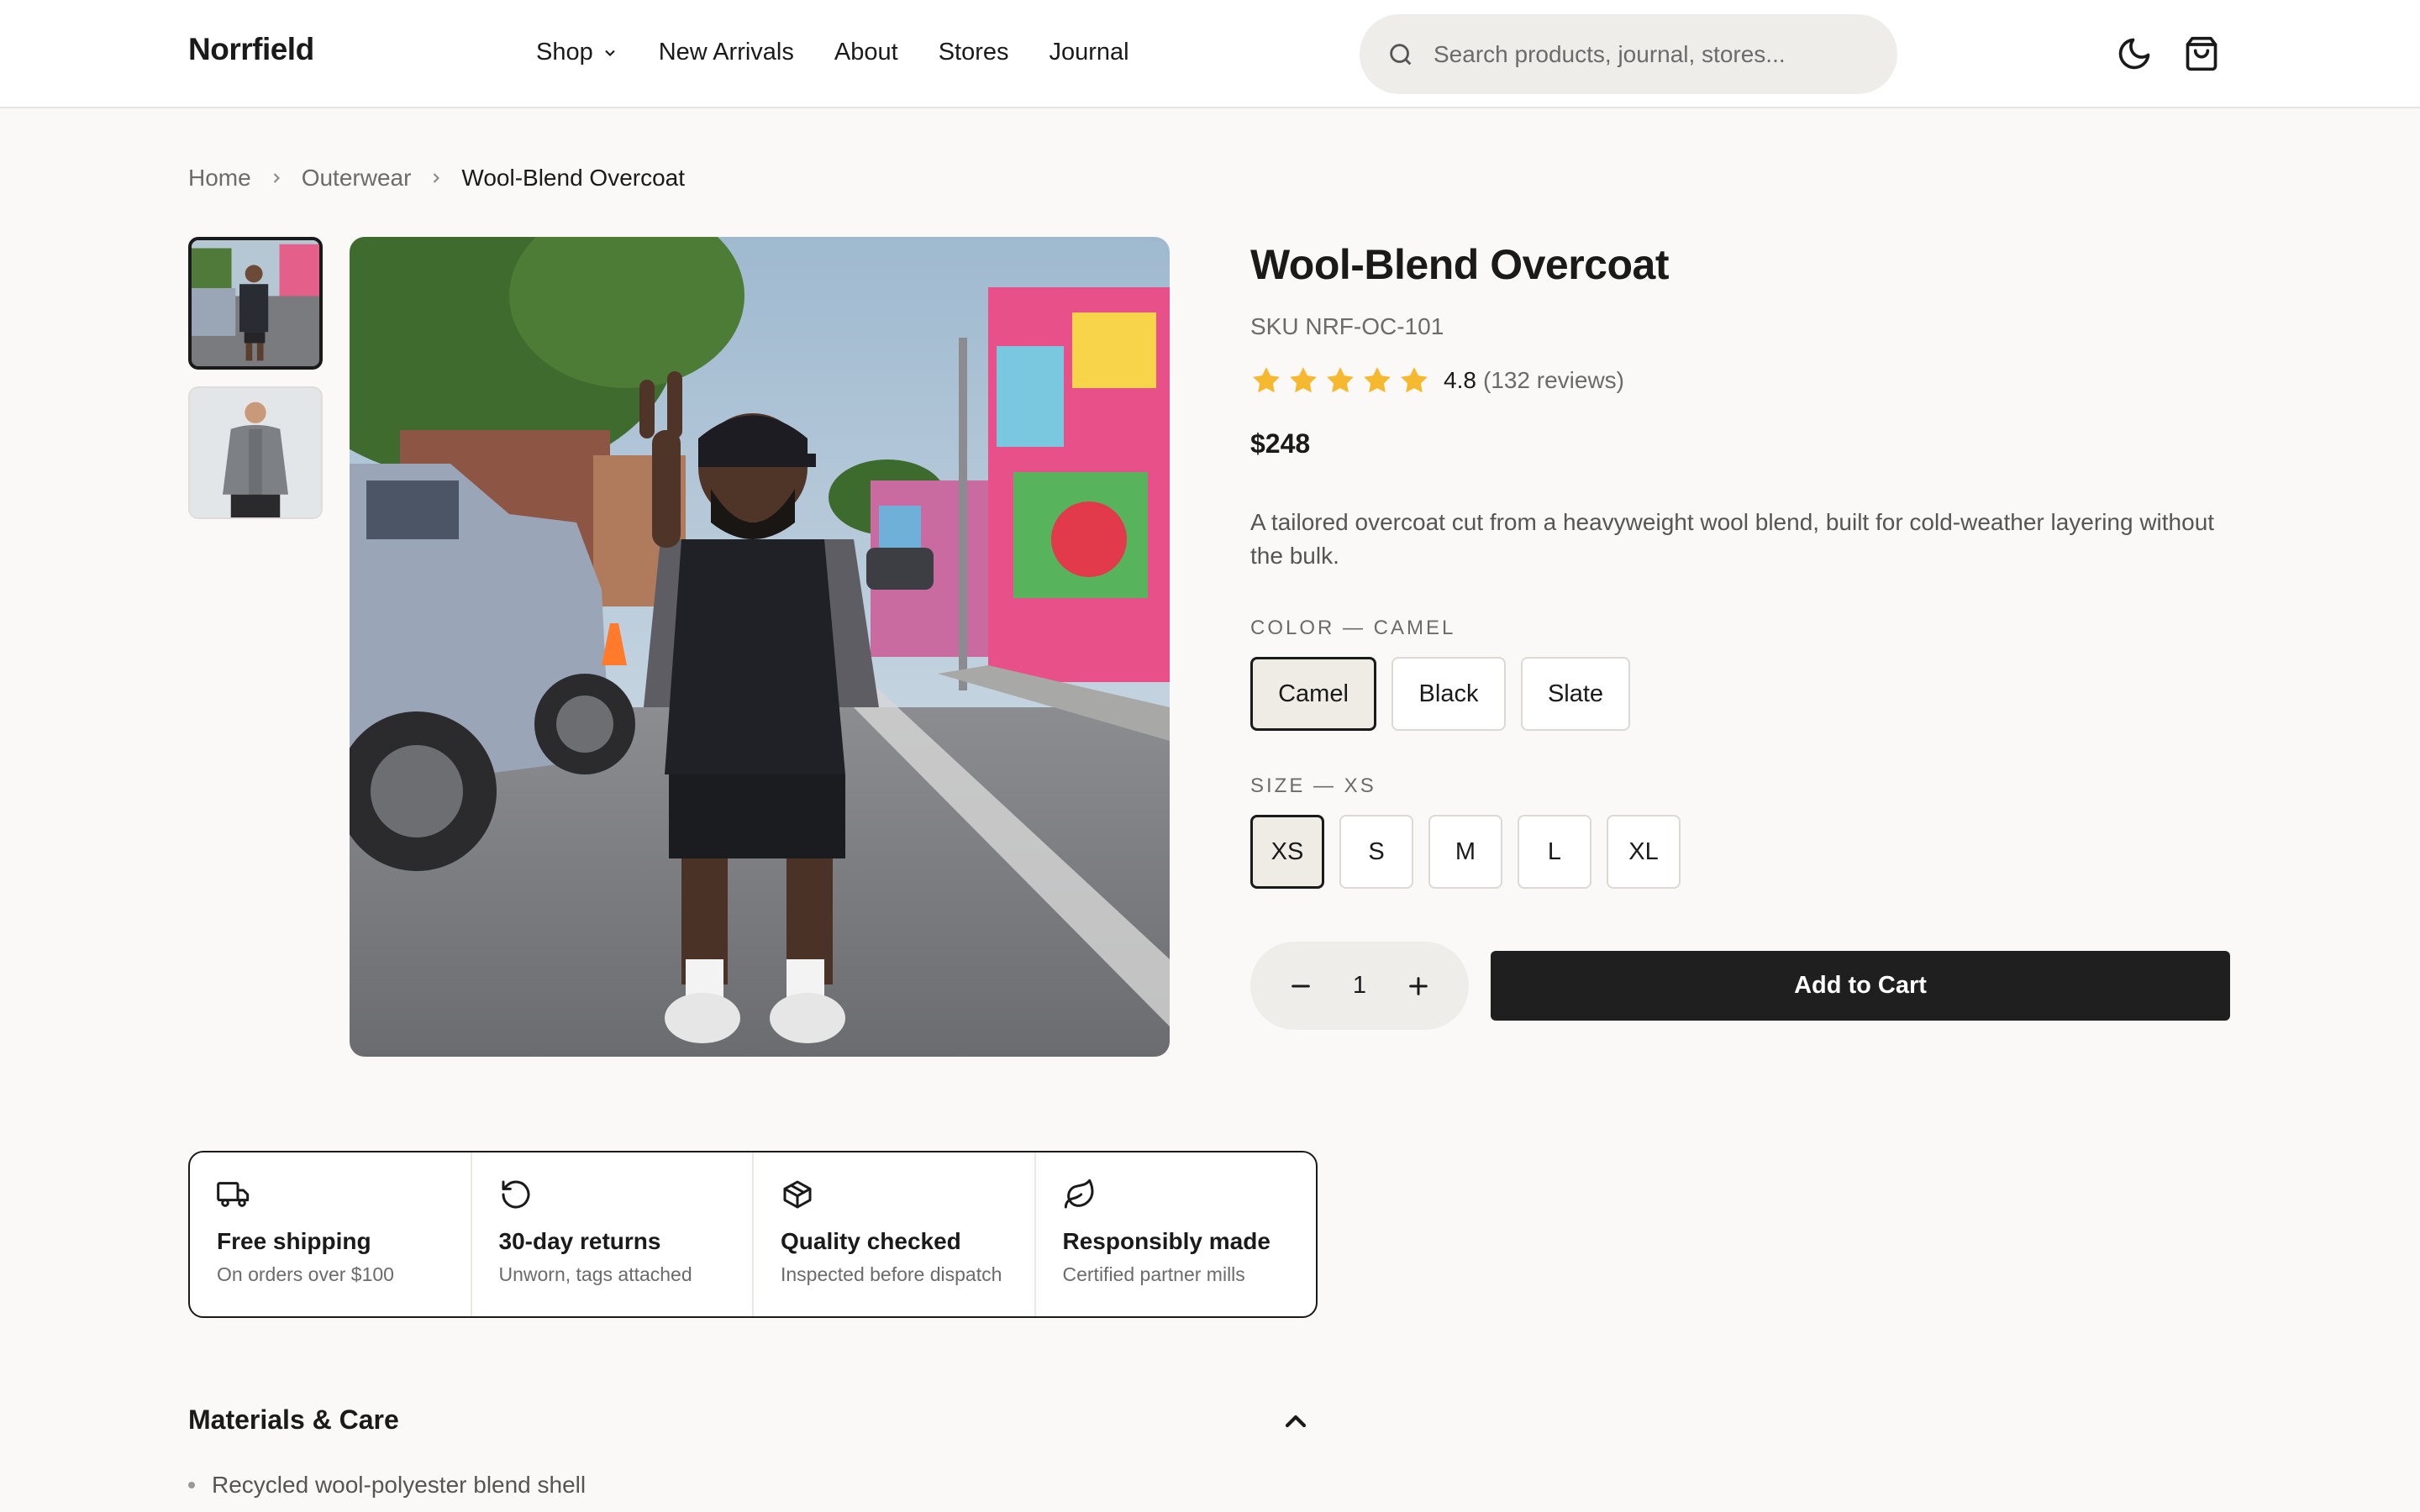 The height and width of the screenshot is (1512, 2420). I want to click on chevron-up-icon, so click(1296, 1421).